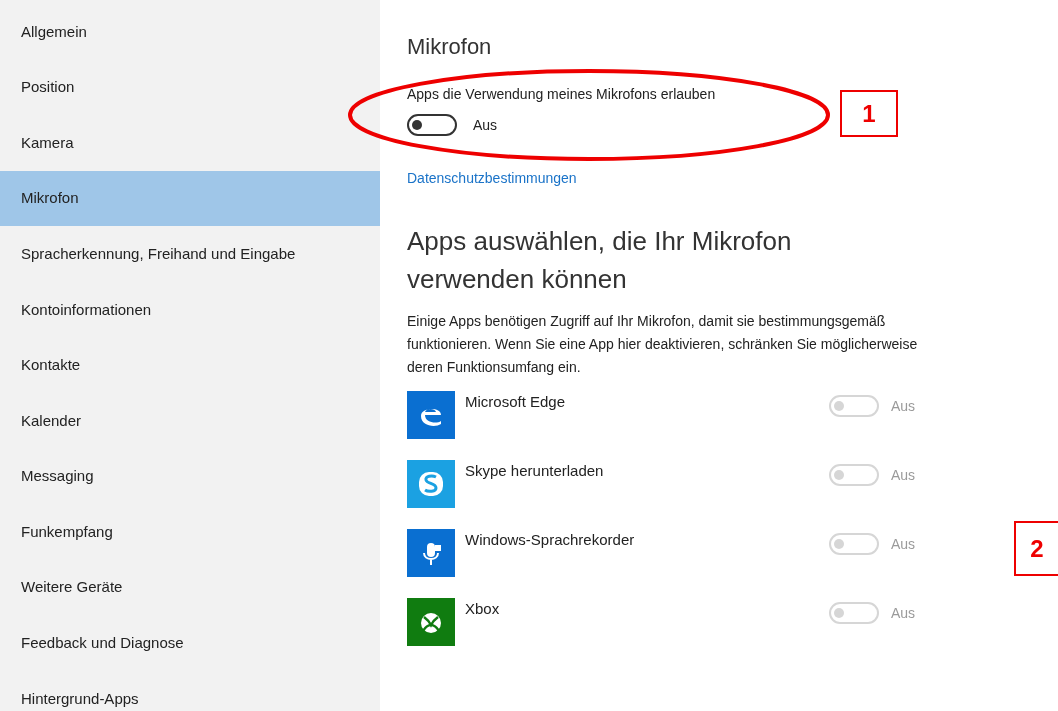  What do you see at coordinates (869, 113) in the screenshot?
I see `callout-marker: 1` at bounding box center [869, 113].